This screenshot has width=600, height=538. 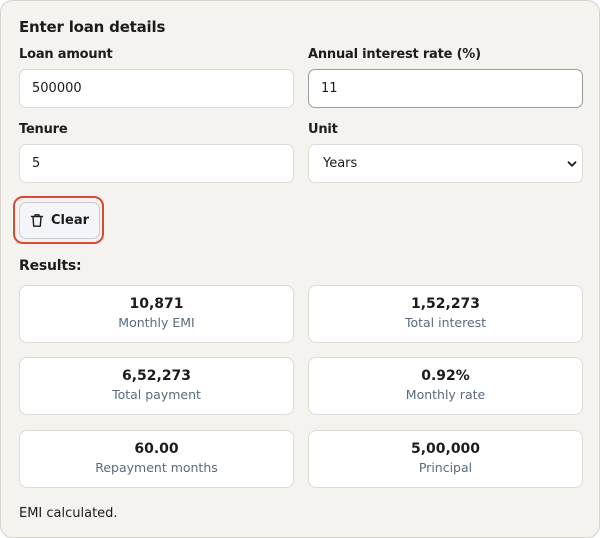 What do you see at coordinates (37, 220) in the screenshot?
I see `trash-icon` at bounding box center [37, 220].